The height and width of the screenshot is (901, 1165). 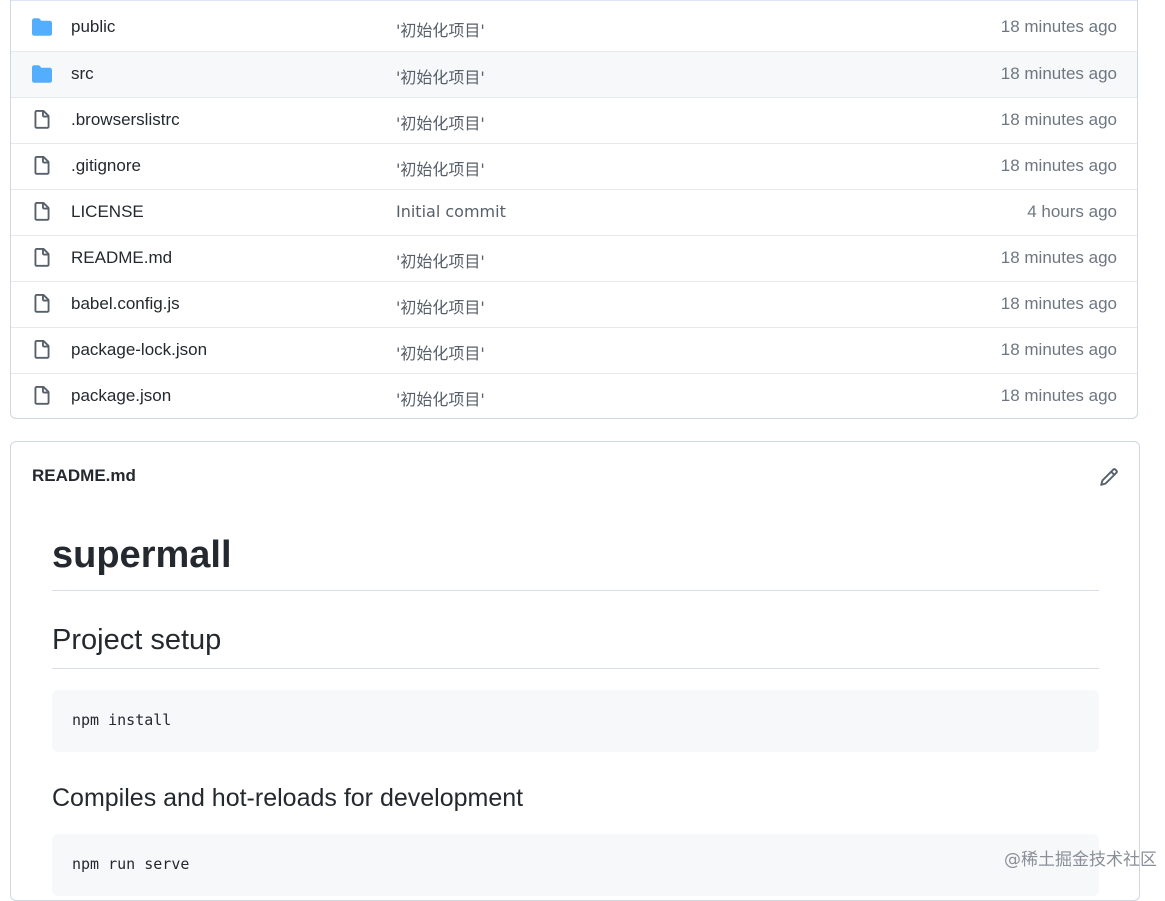 I want to click on file-name-link: public, so click(x=93, y=27).